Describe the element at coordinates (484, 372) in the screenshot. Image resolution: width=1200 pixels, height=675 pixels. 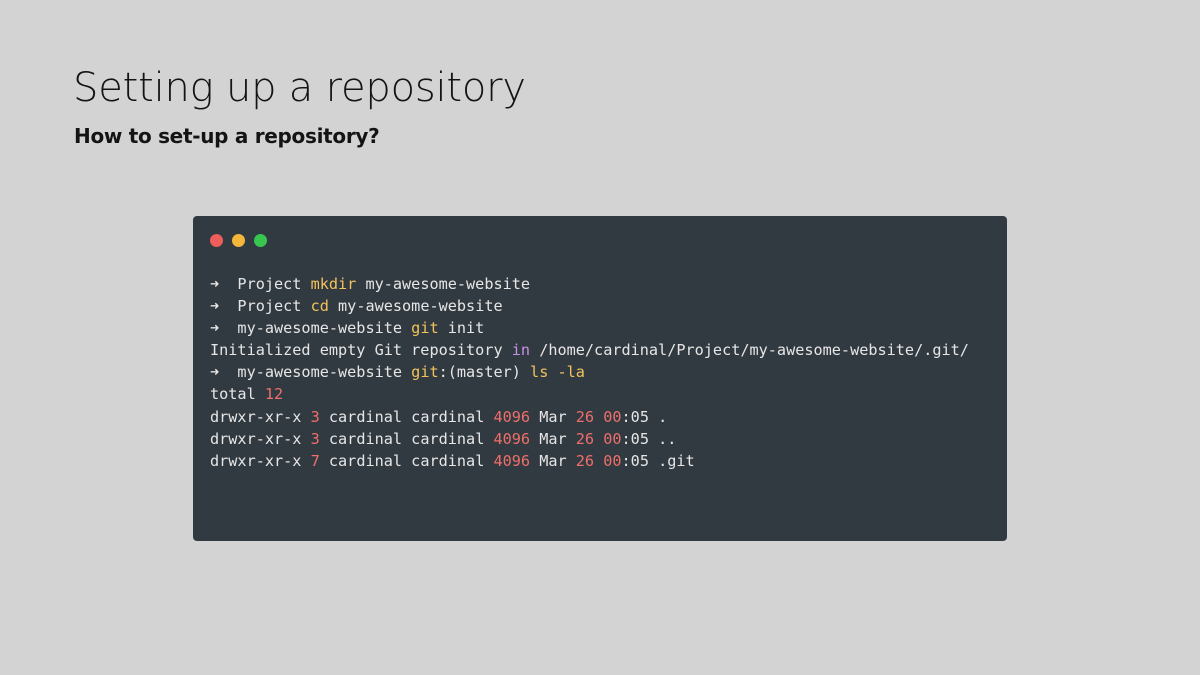
I see `terminal-text-token: :(master)` at that location.